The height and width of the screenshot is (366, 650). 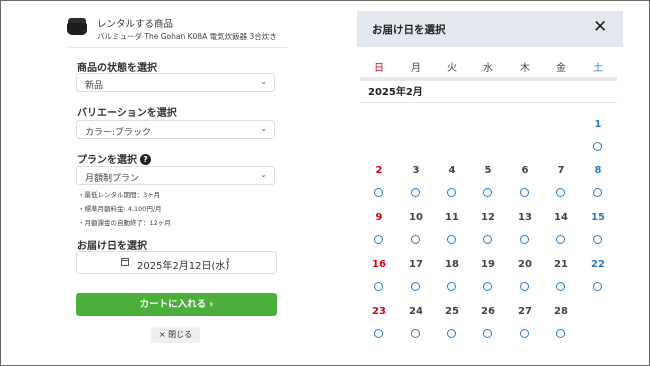 What do you see at coordinates (124, 223) in the screenshot?
I see `plan-note-auto-end: ・月額課金の自動終了：12ヶ月` at bounding box center [124, 223].